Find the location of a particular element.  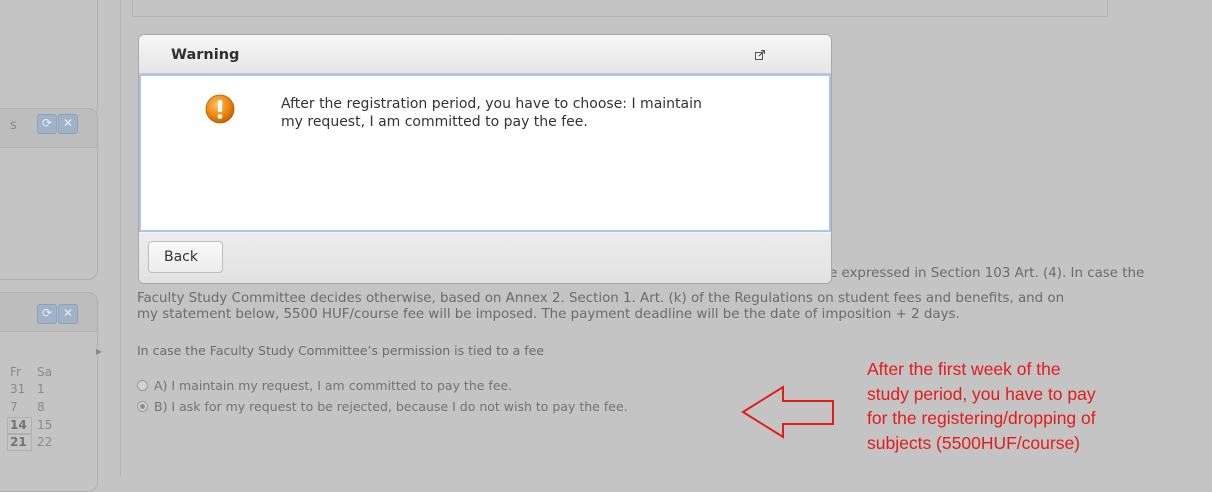

calendar-day: 22 is located at coordinates (50, 442).